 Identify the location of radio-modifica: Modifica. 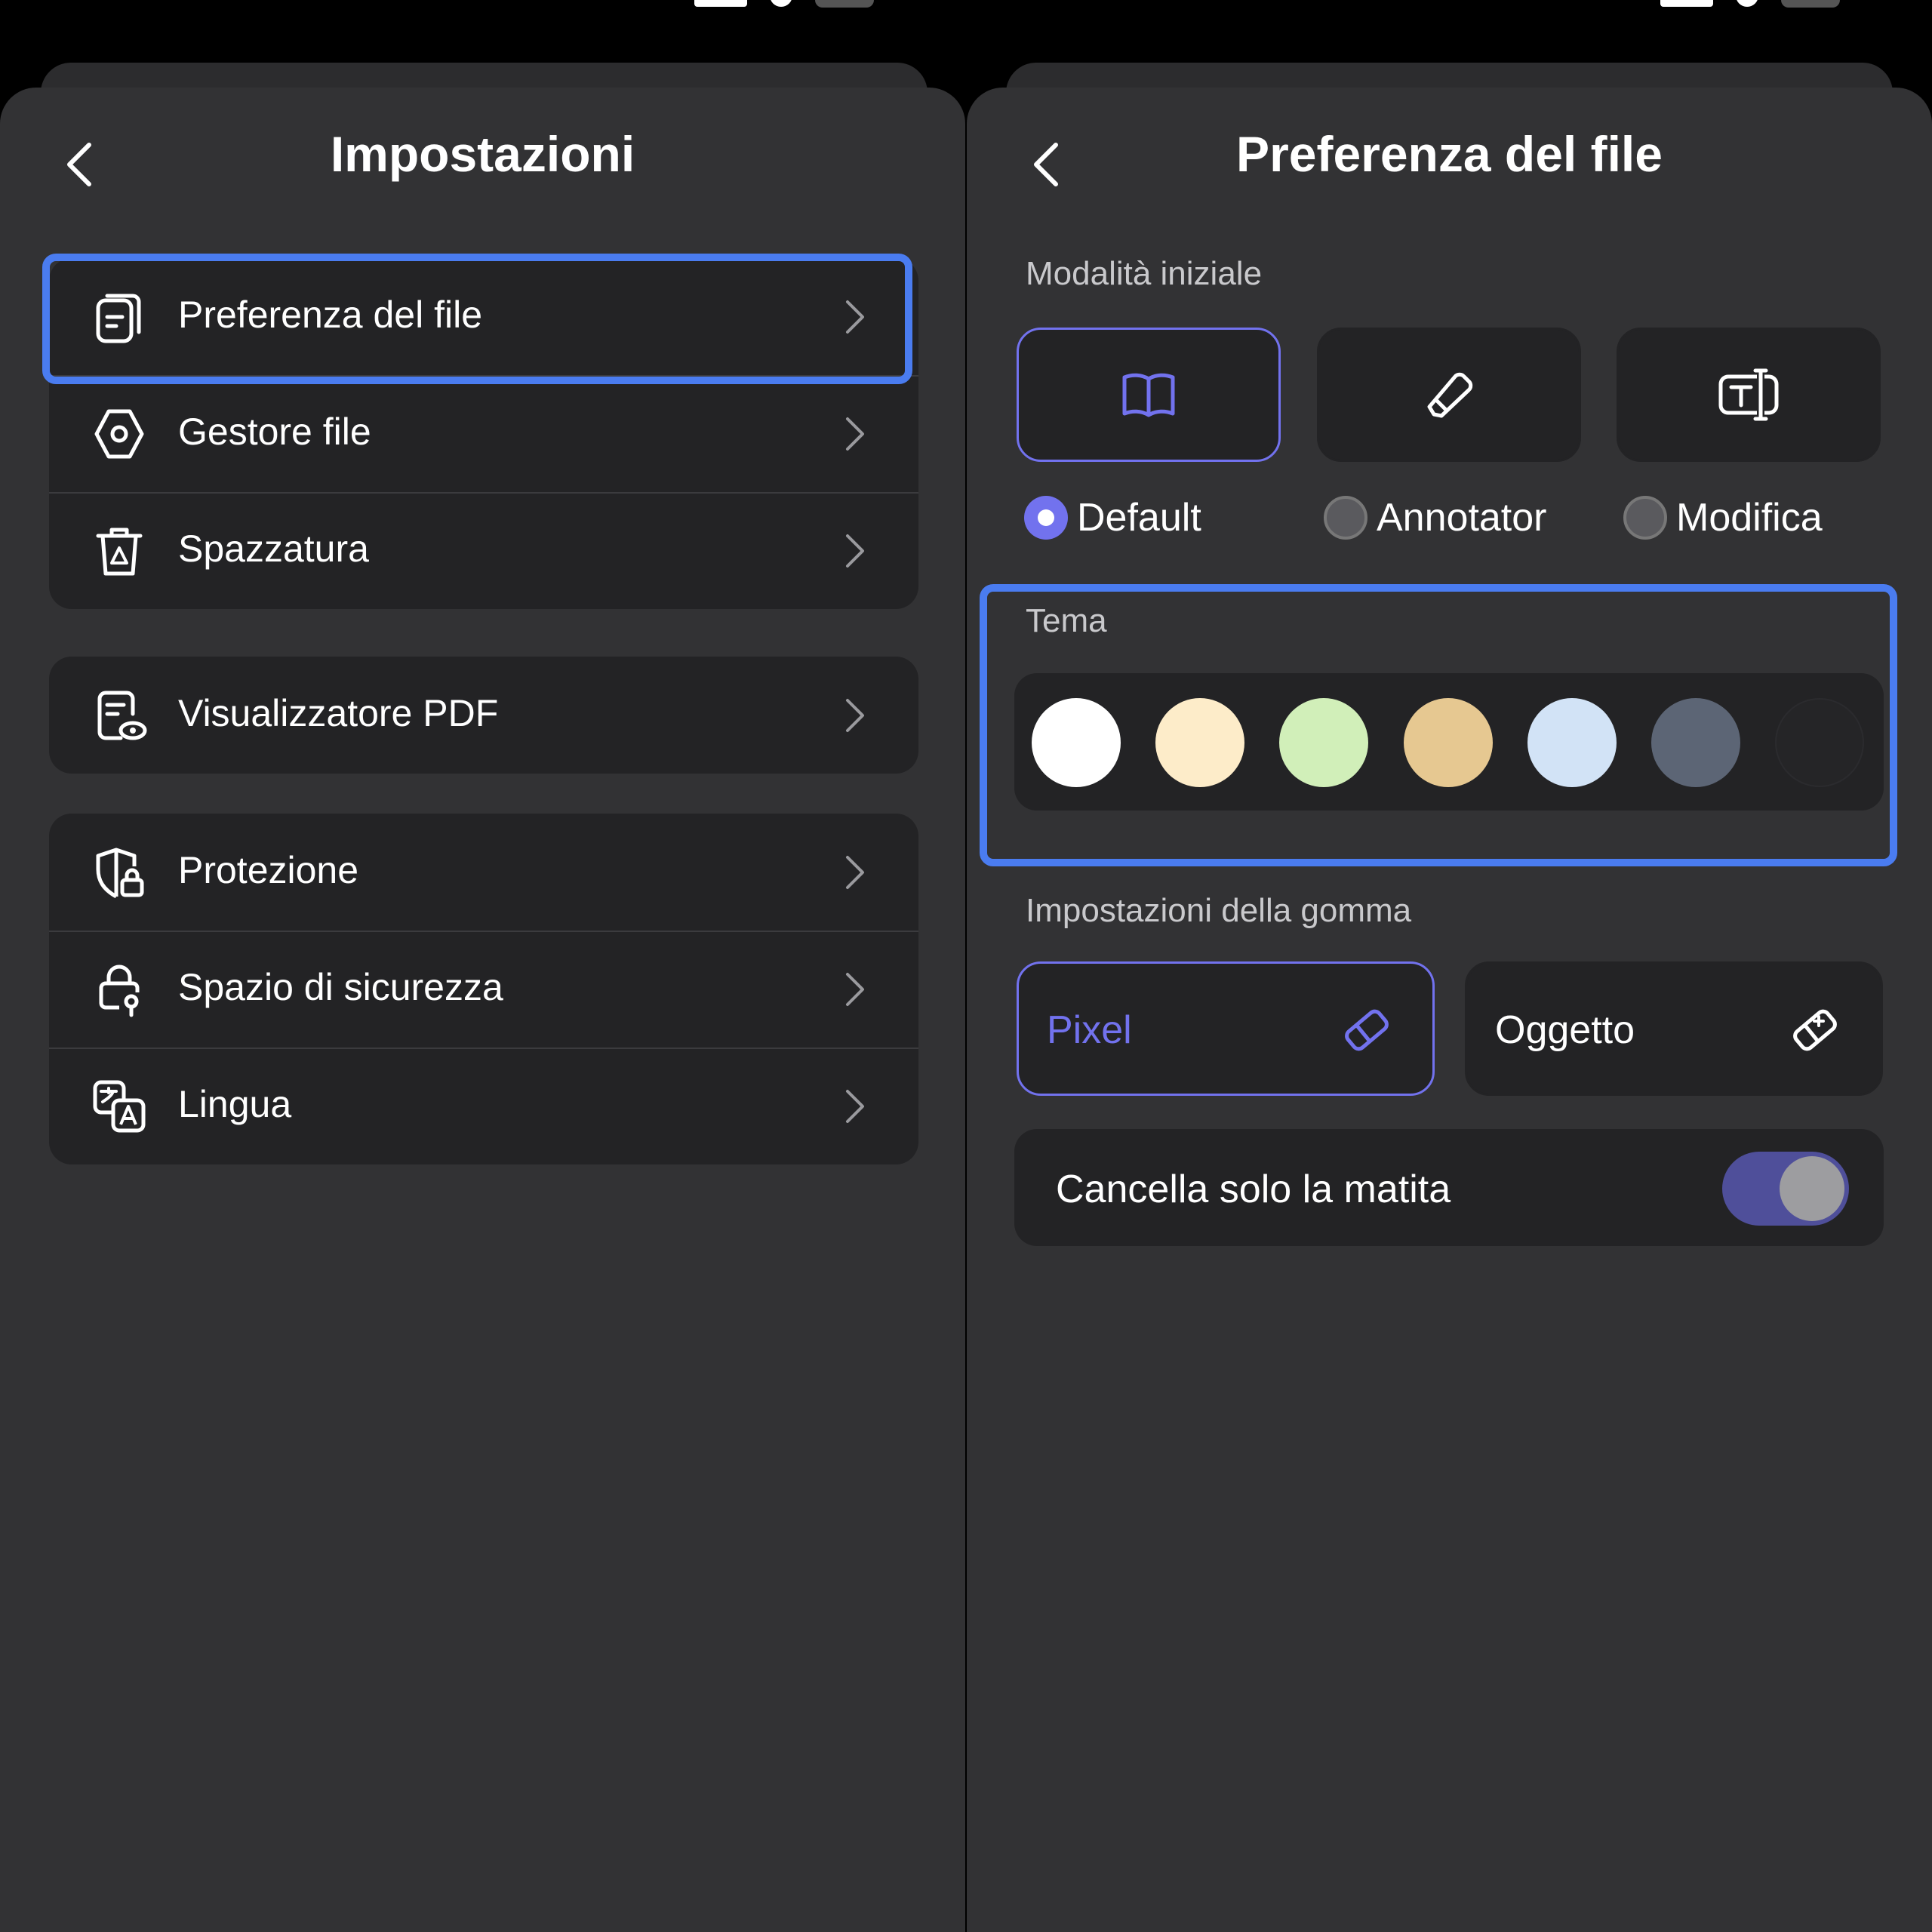
(1723, 517).